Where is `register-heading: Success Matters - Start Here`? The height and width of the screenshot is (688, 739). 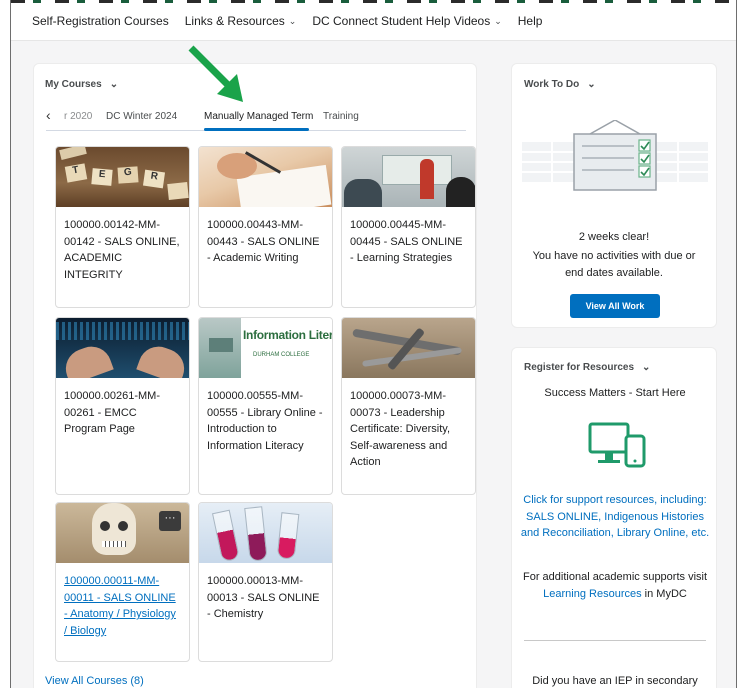 register-heading: Success Matters - Start Here is located at coordinates (615, 393).